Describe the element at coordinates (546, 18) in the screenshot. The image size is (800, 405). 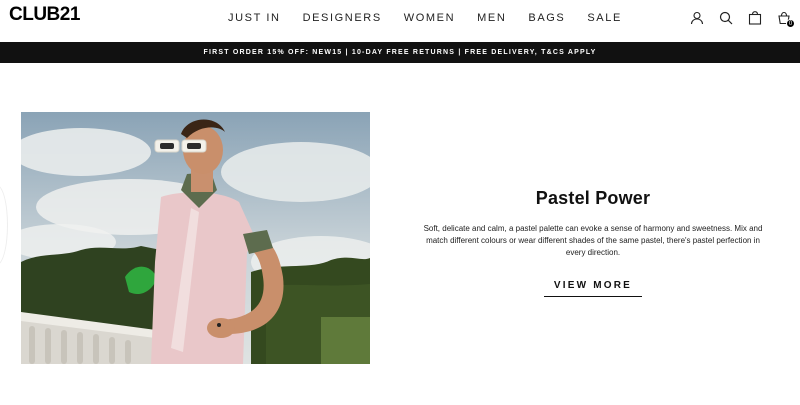
I see `nav-item-bags: BAGS` at that location.